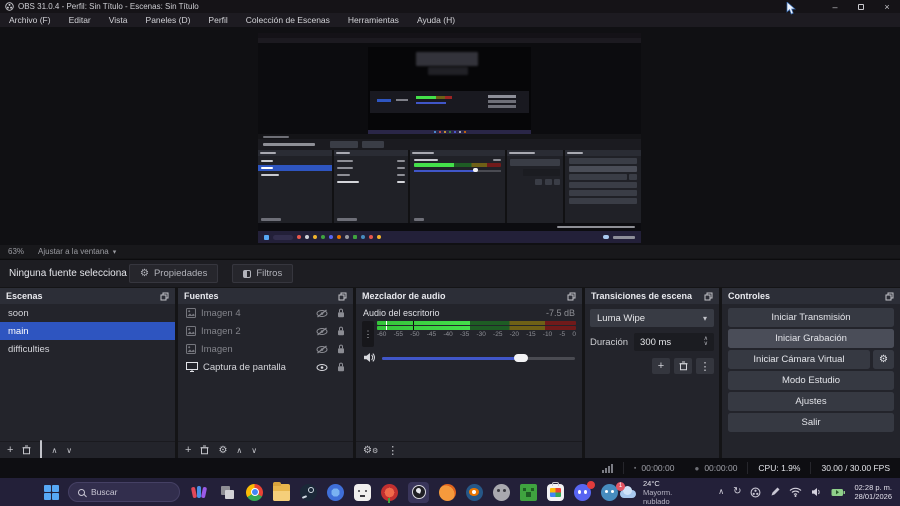 Image resolution: width=900 pixels, height=506 pixels. I want to click on scene-item: main, so click(87, 331).